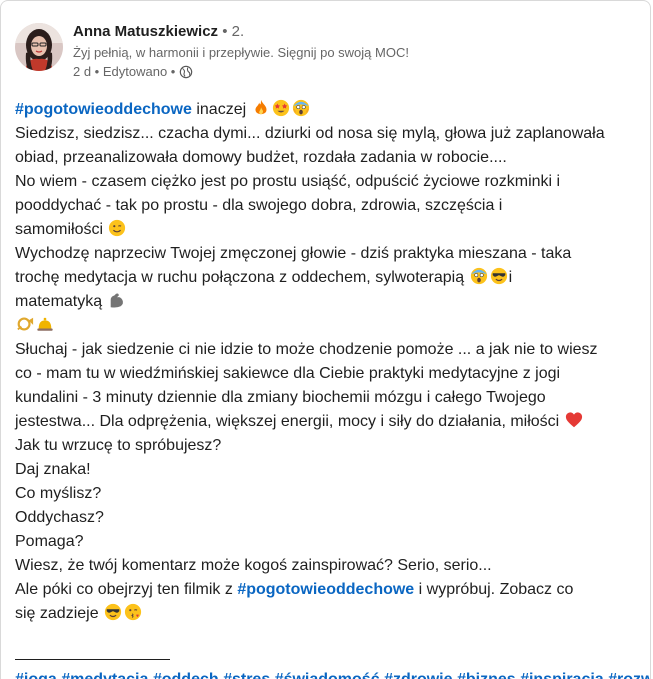 This screenshot has width=653, height=679. I want to click on connection-degree: • 2., so click(231, 31).